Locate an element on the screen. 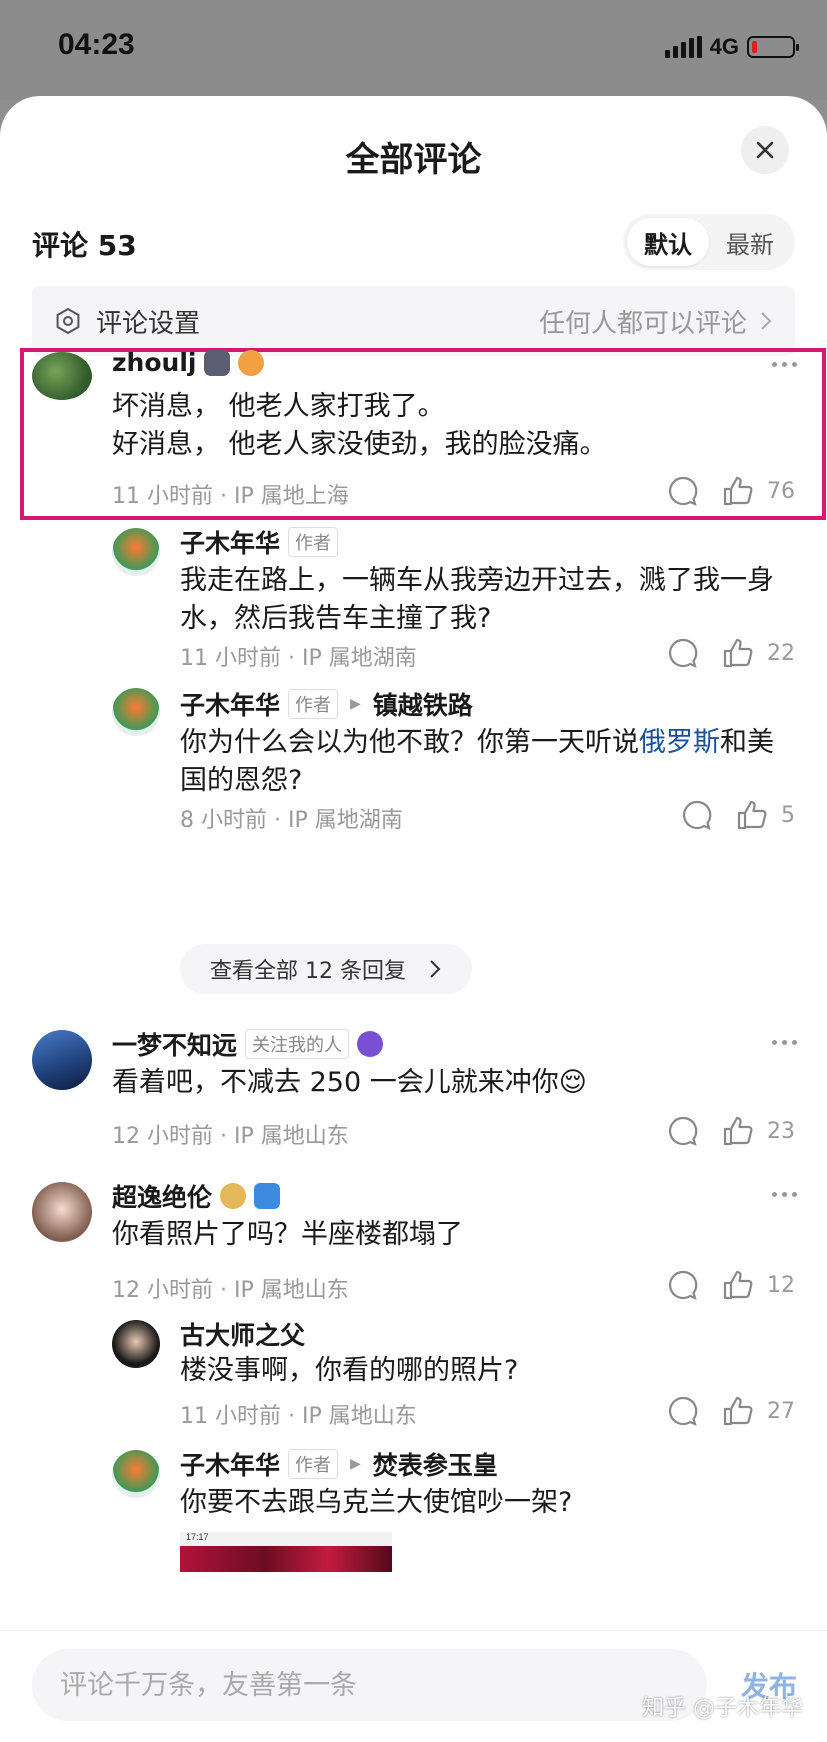 The height and width of the screenshot is (1742, 827). comment-text: 楼没事啊，你看的哪的照片? is located at coordinates (349, 1370).